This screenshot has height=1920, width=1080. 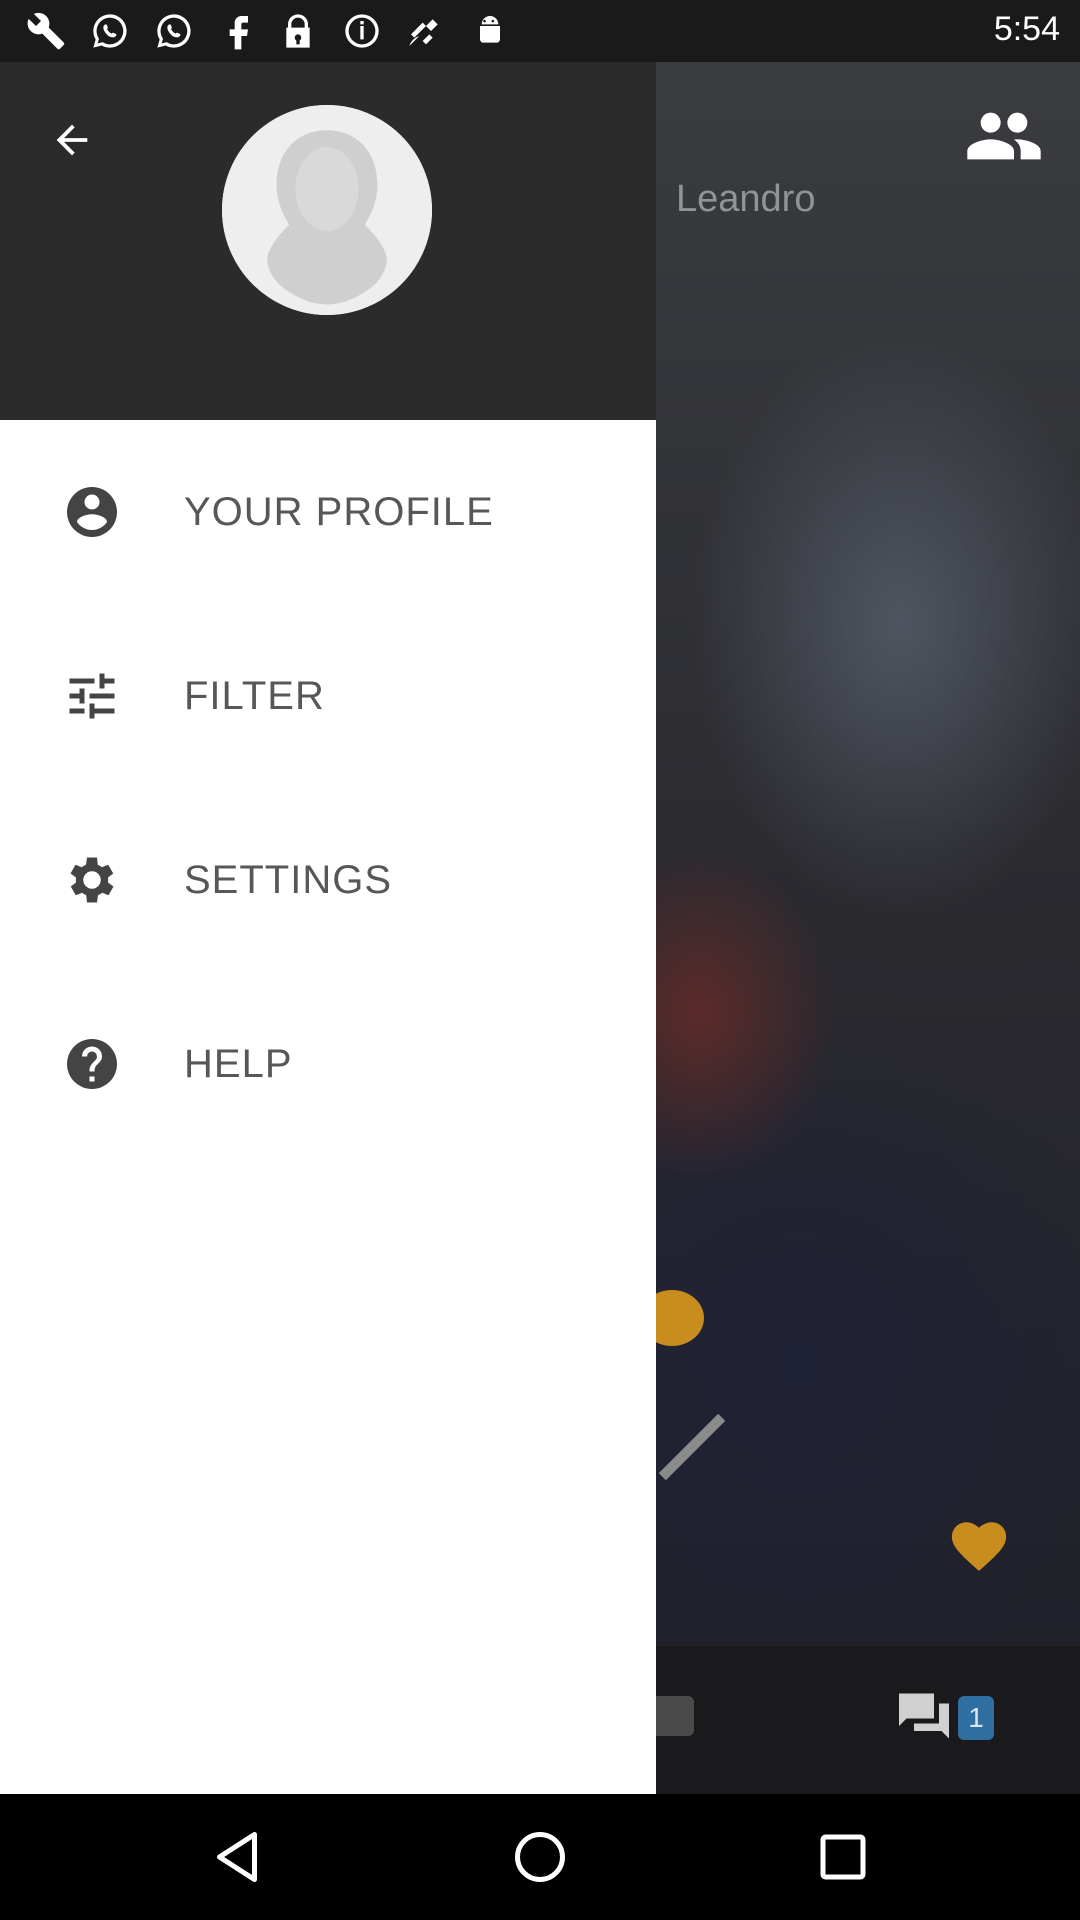 I want to click on facebook-icon, so click(x=238, y=31).